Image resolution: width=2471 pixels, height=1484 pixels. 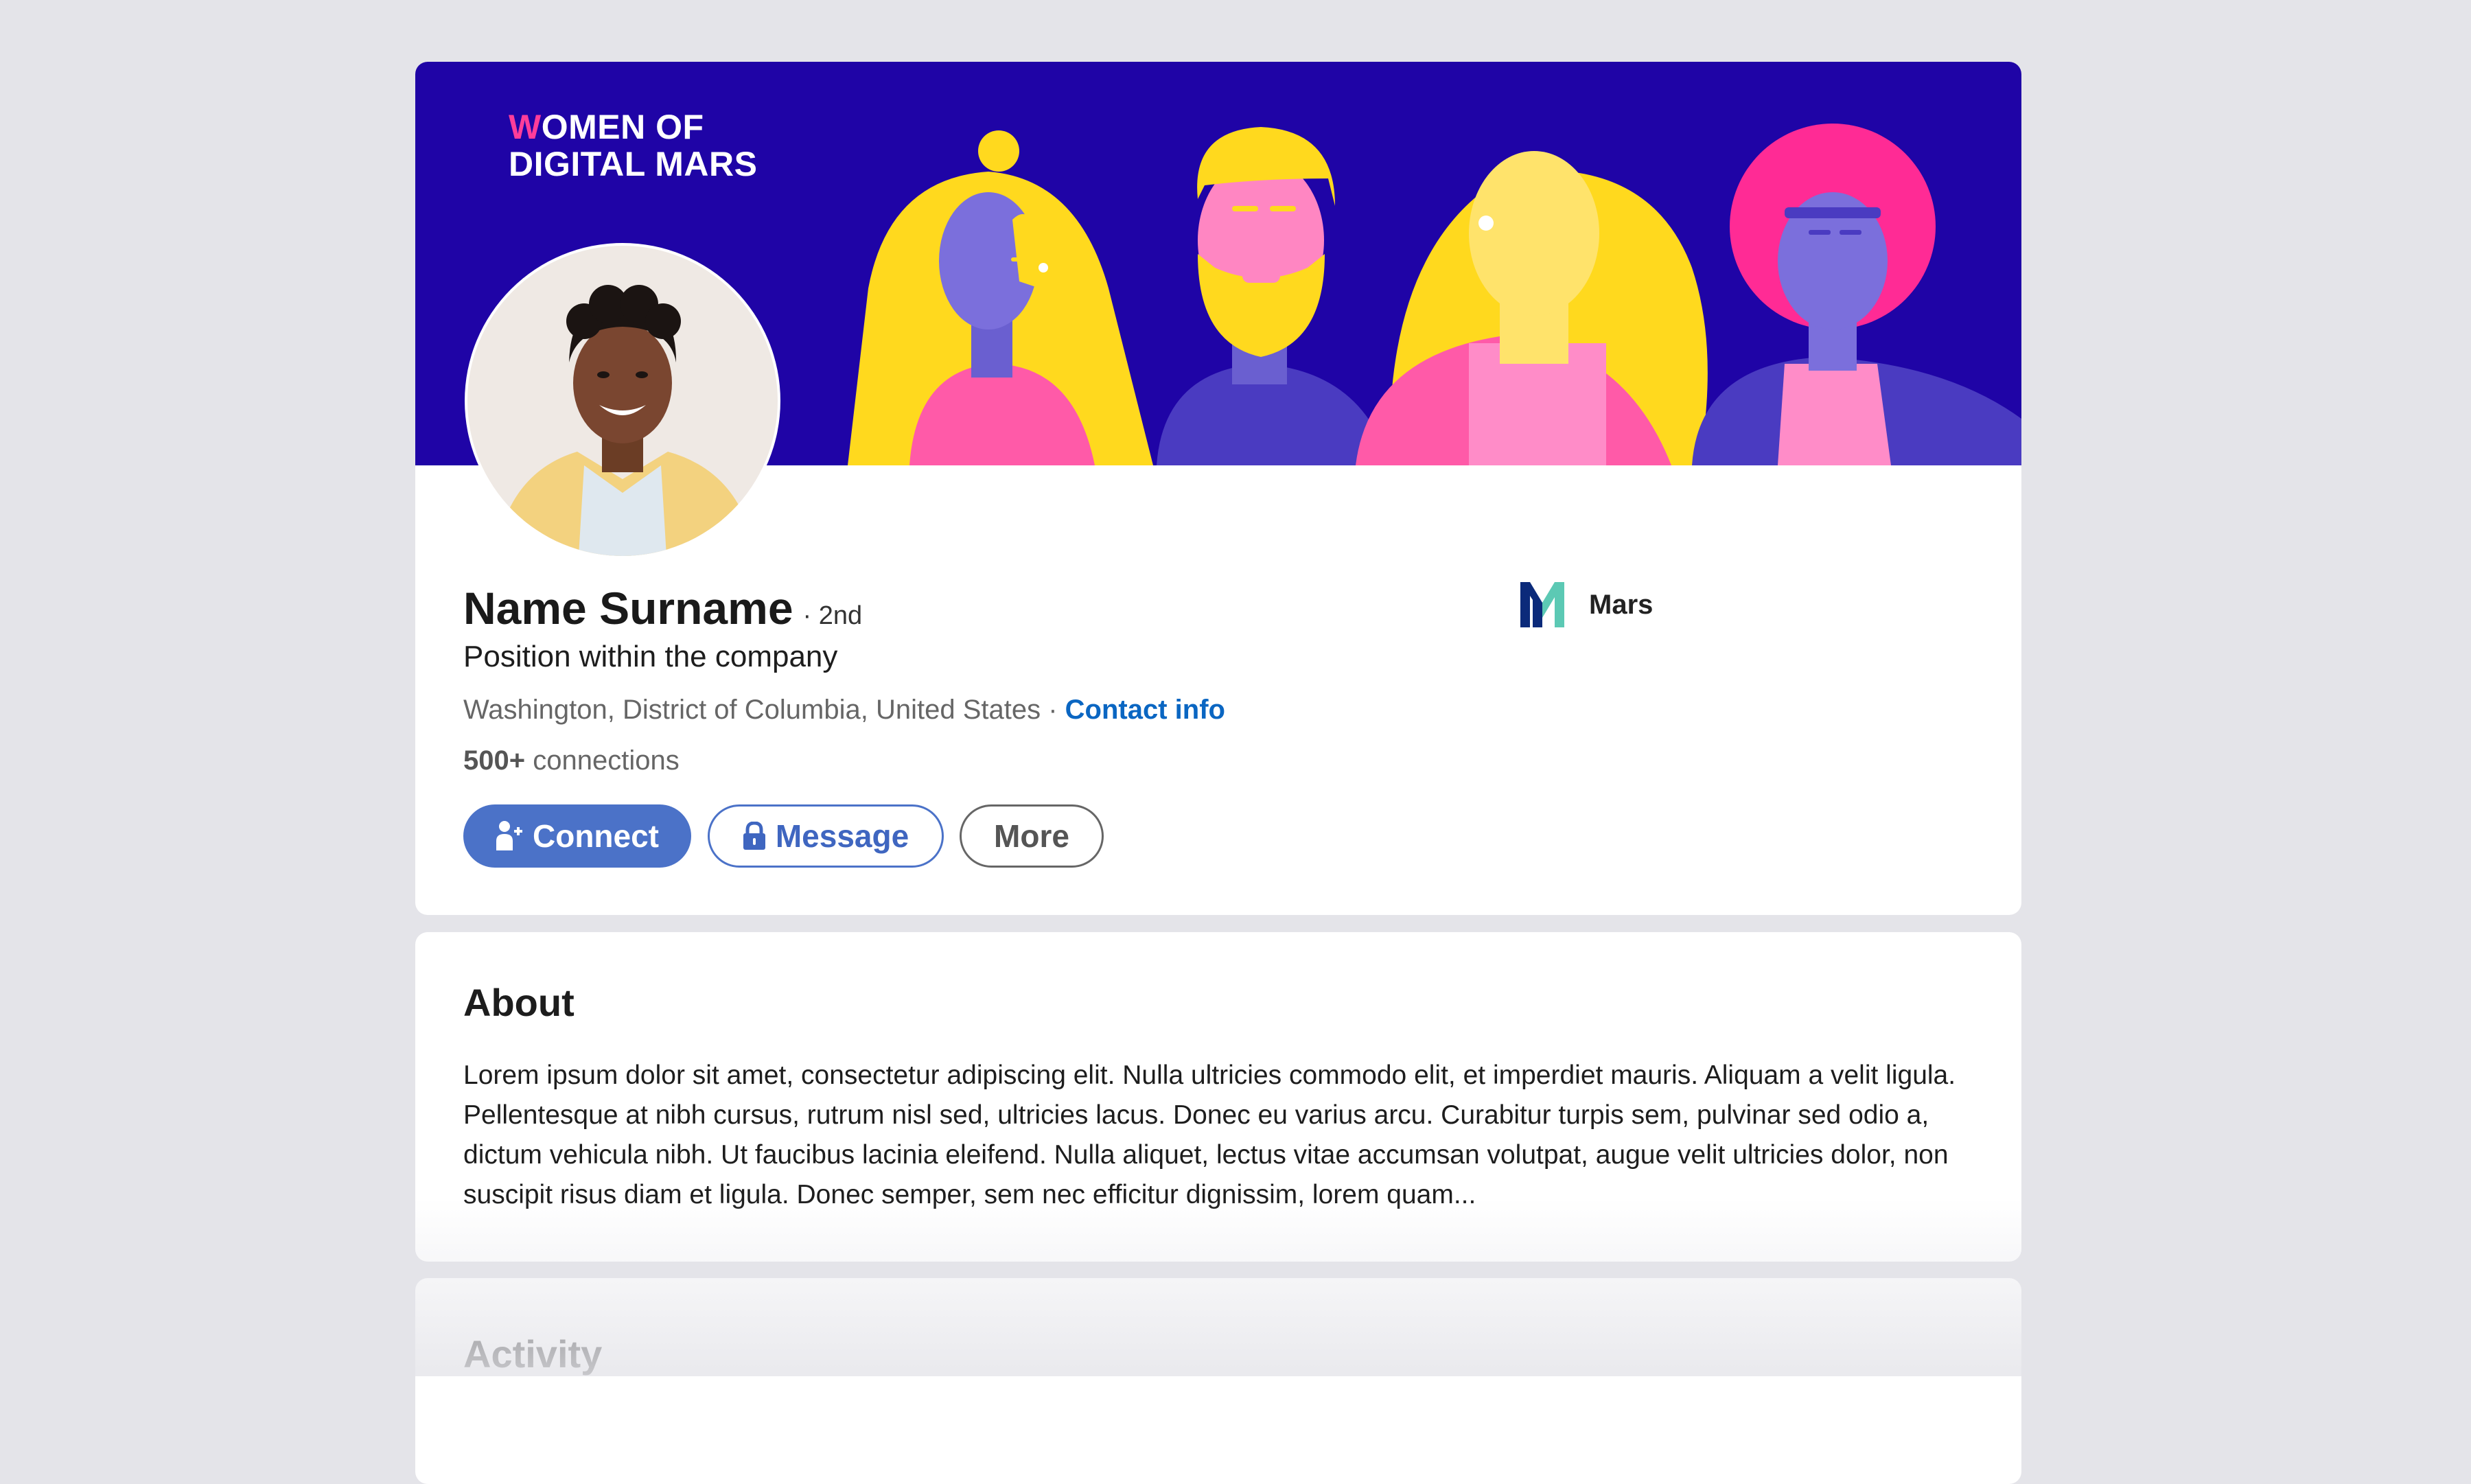 I want to click on brand-logo-line2: DIGITAL MARS, so click(x=634, y=164).